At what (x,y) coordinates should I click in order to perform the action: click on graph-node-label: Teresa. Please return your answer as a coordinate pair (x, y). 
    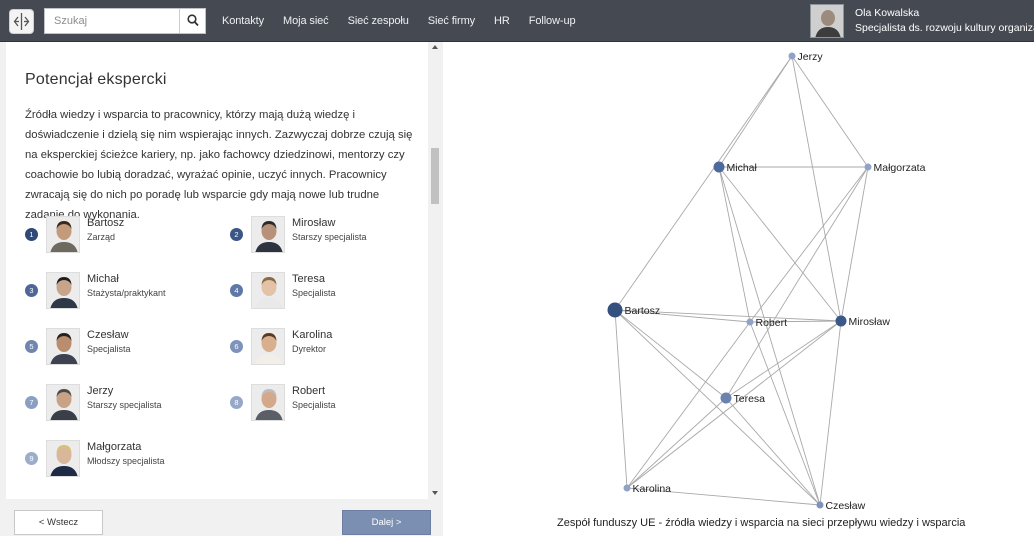
    Looking at the image, I should click on (750, 399).